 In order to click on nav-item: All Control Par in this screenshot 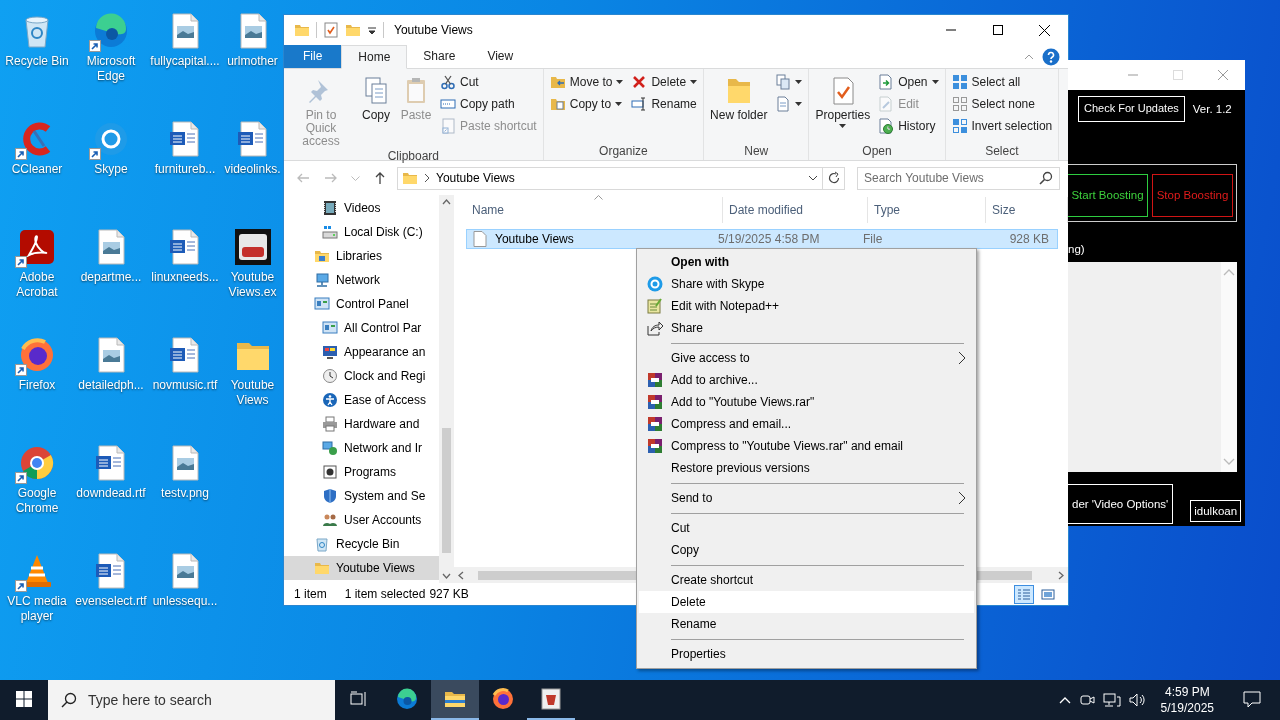, I will do `click(361, 328)`.